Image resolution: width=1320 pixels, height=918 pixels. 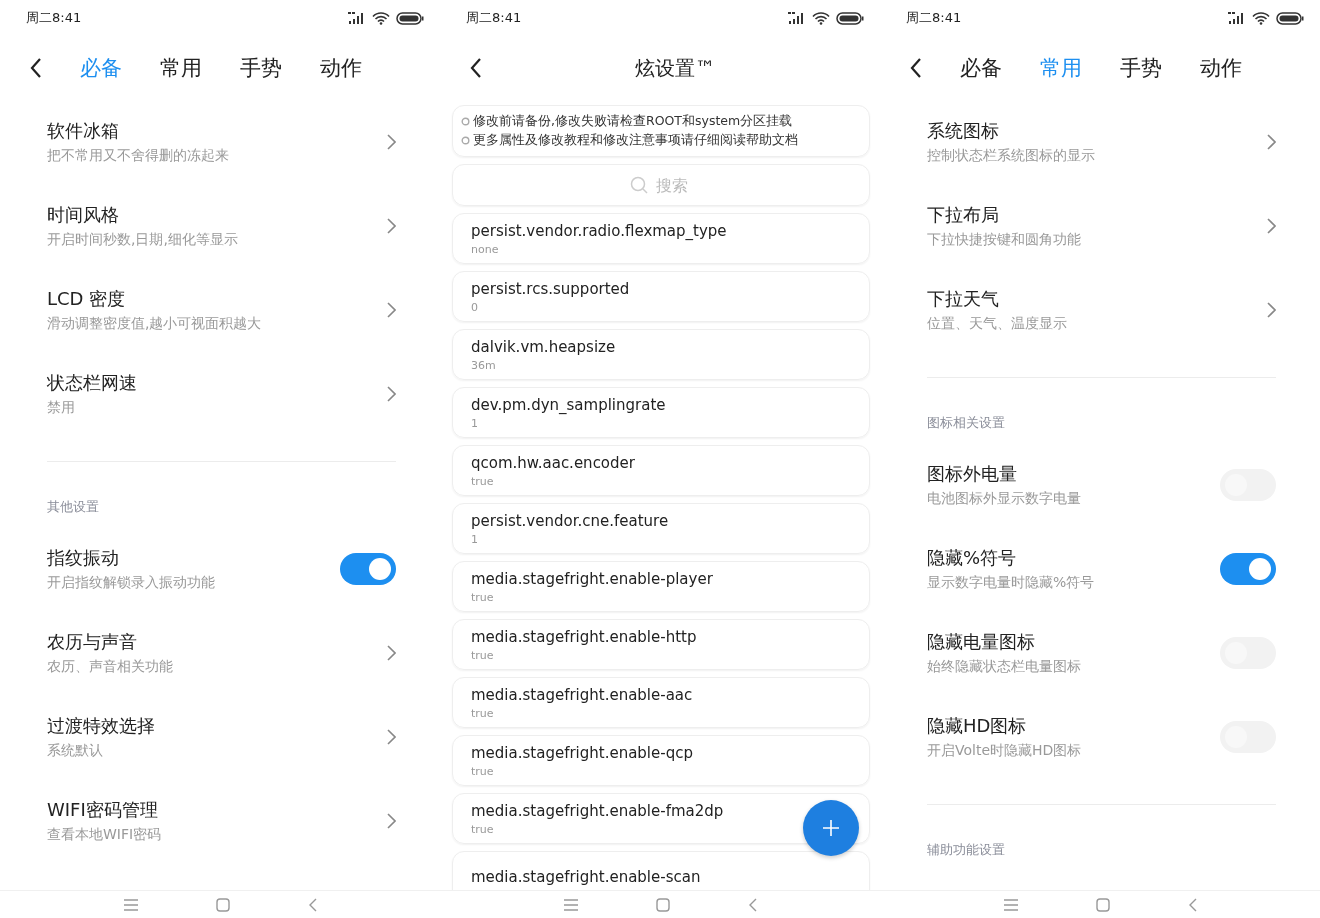 What do you see at coordinates (972, 558) in the screenshot?
I see `setting-title: 隐藏%符号` at bounding box center [972, 558].